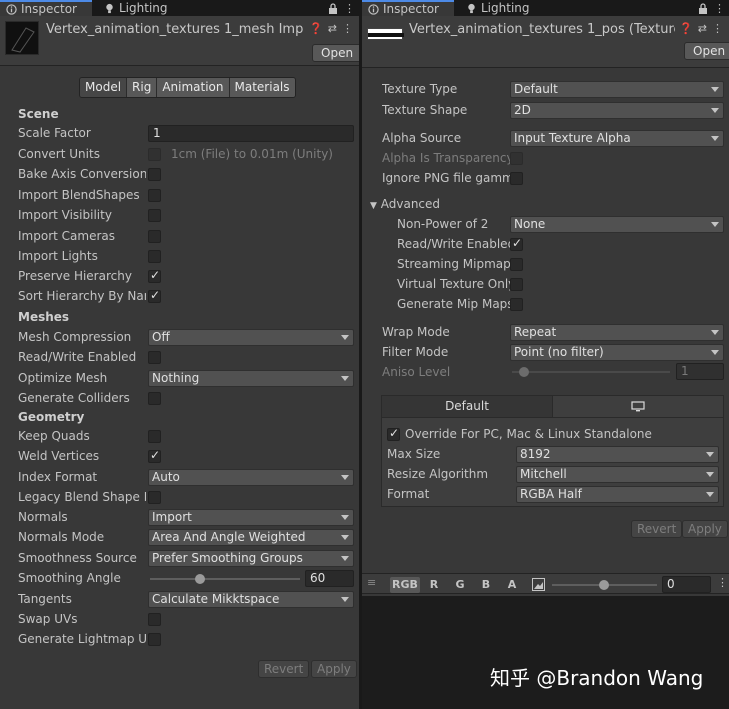  Describe the element at coordinates (604, 585) in the screenshot. I see `mip-level-knob` at that location.